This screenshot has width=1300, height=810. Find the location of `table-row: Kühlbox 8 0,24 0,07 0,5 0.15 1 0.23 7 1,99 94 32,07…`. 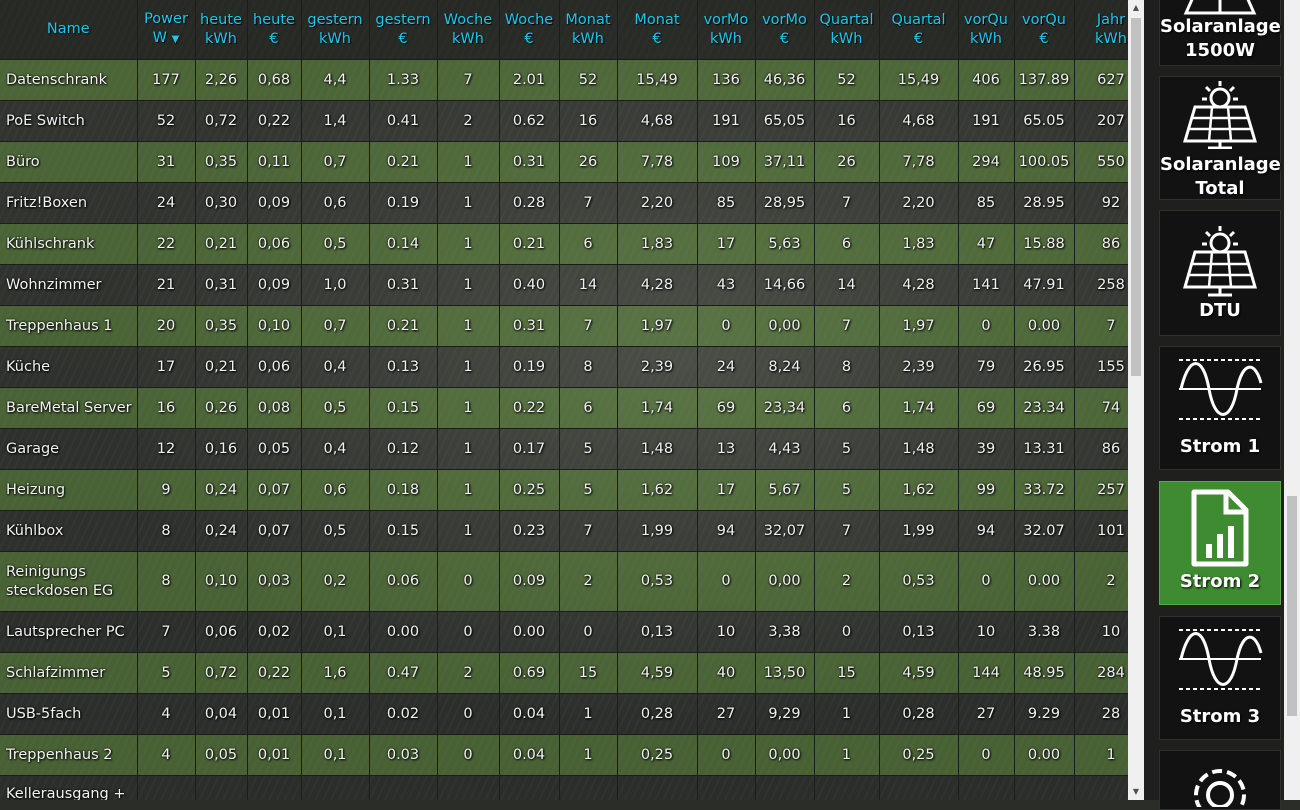

table-row: Kühlbox 8 0,24 0,07 0,5 0.15 1 0.23 7 1,99 94 32,07… is located at coordinates (564, 531).